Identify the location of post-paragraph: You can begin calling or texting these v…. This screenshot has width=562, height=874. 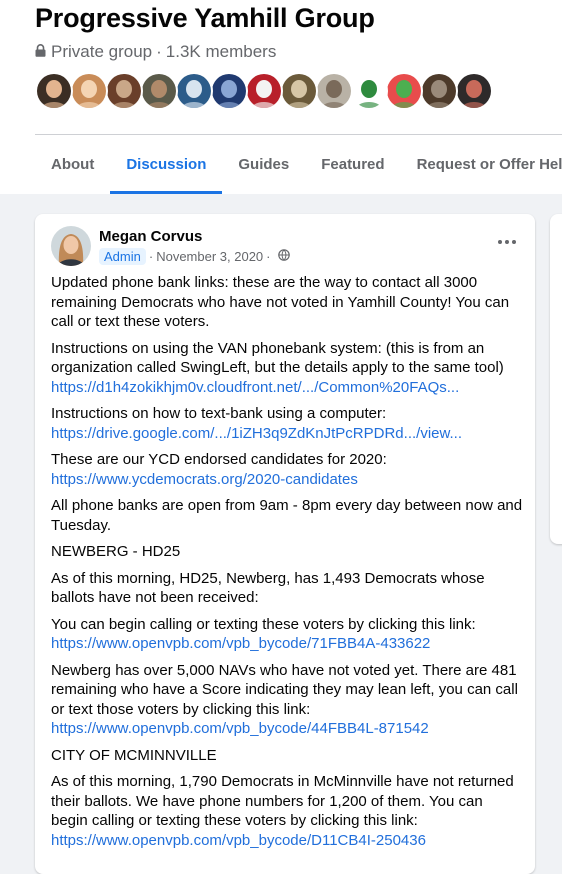
(287, 634).